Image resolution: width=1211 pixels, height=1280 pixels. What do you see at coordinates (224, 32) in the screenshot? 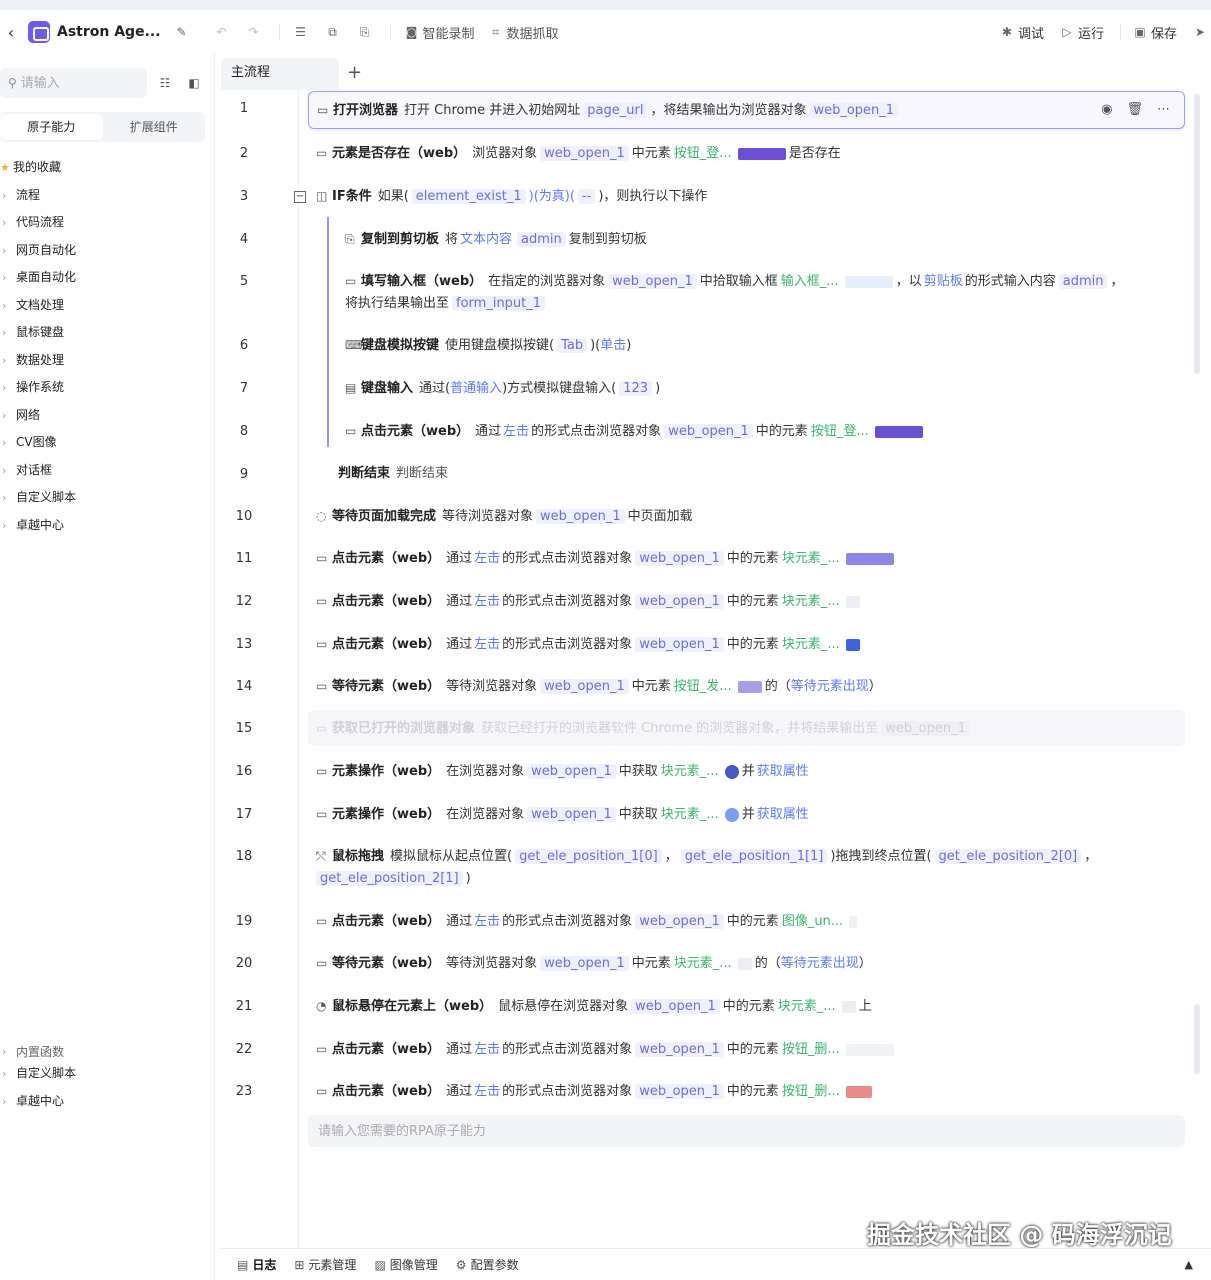
I see `undo-icon: ↶` at bounding box center [224, 32].